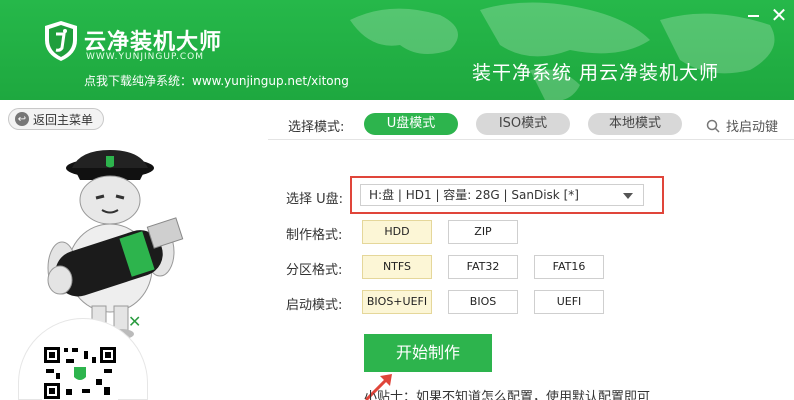 This screenshot has height=400, width=794. I want to click on format-label: 制作格式:, so click(314, 235).